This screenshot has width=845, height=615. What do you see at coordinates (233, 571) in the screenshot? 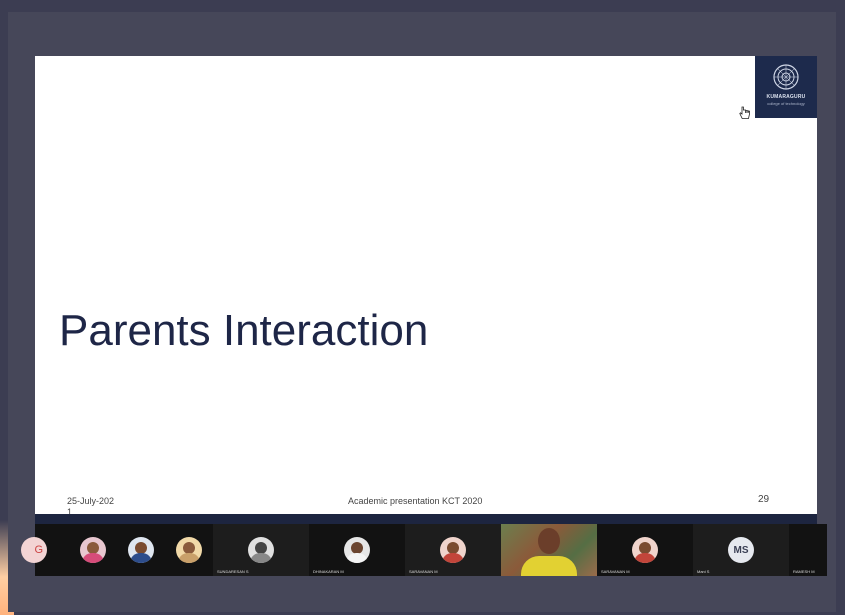
I see `participant-name: SUNDARESAN S` at bounding box center [233, 571].